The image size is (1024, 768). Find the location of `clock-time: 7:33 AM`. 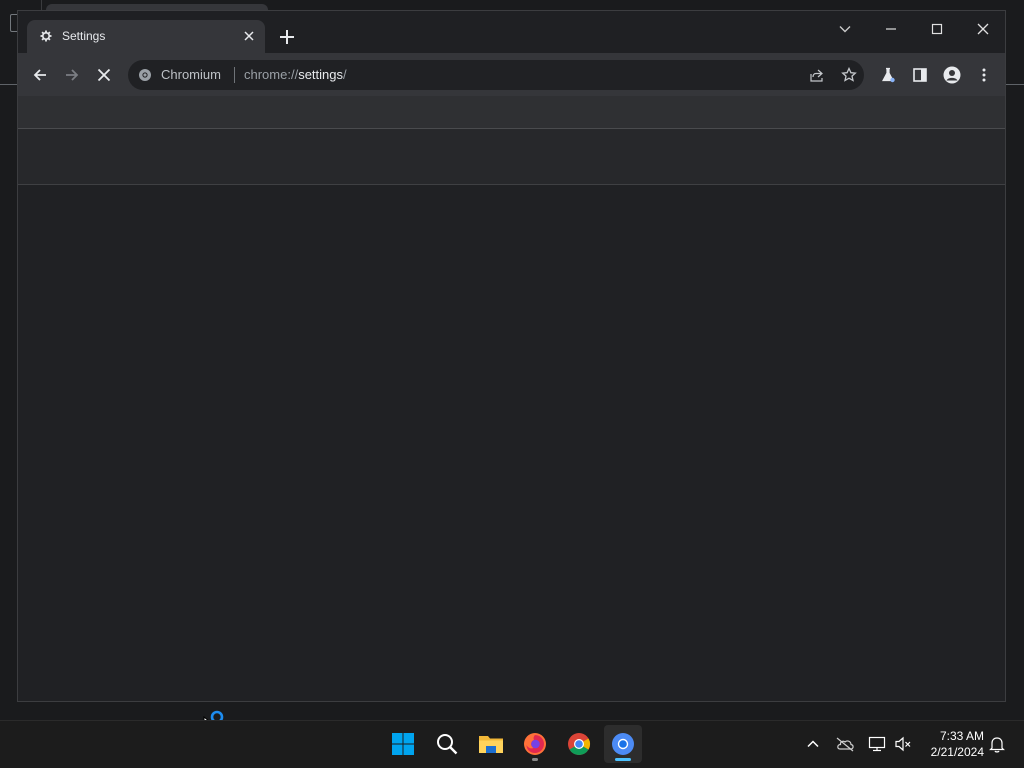

clock-time: 7:33 AM is located at coordinates (961, 736).